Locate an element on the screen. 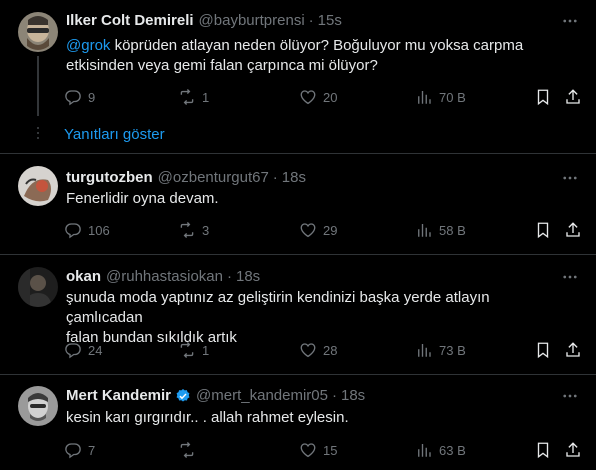 This screenshot has height=470, width=596. like-button: 15 is located at coordinates (318, 450).